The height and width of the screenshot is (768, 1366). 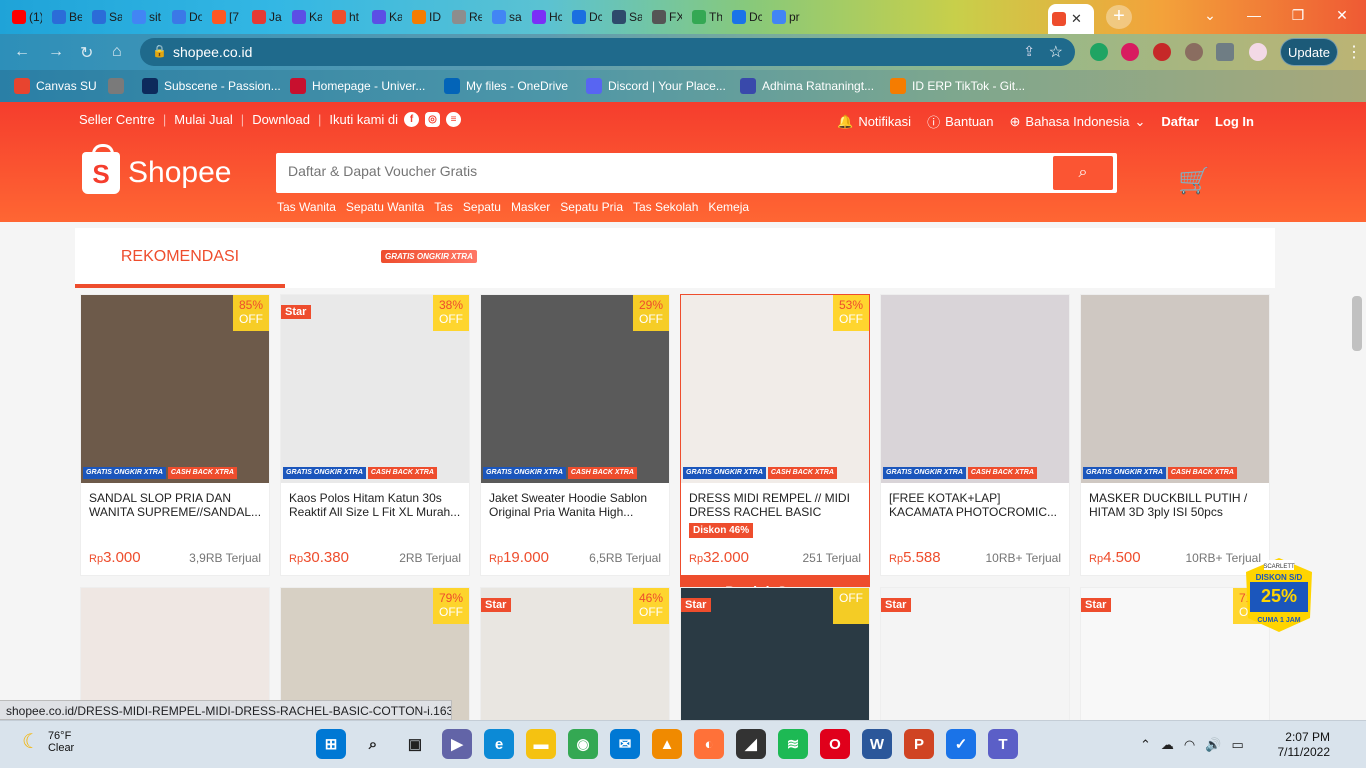 What do you see at coordinates (433, 119) in the screenshot?
I see `instagram-icon: ◎` at bounding box center [433, 119].